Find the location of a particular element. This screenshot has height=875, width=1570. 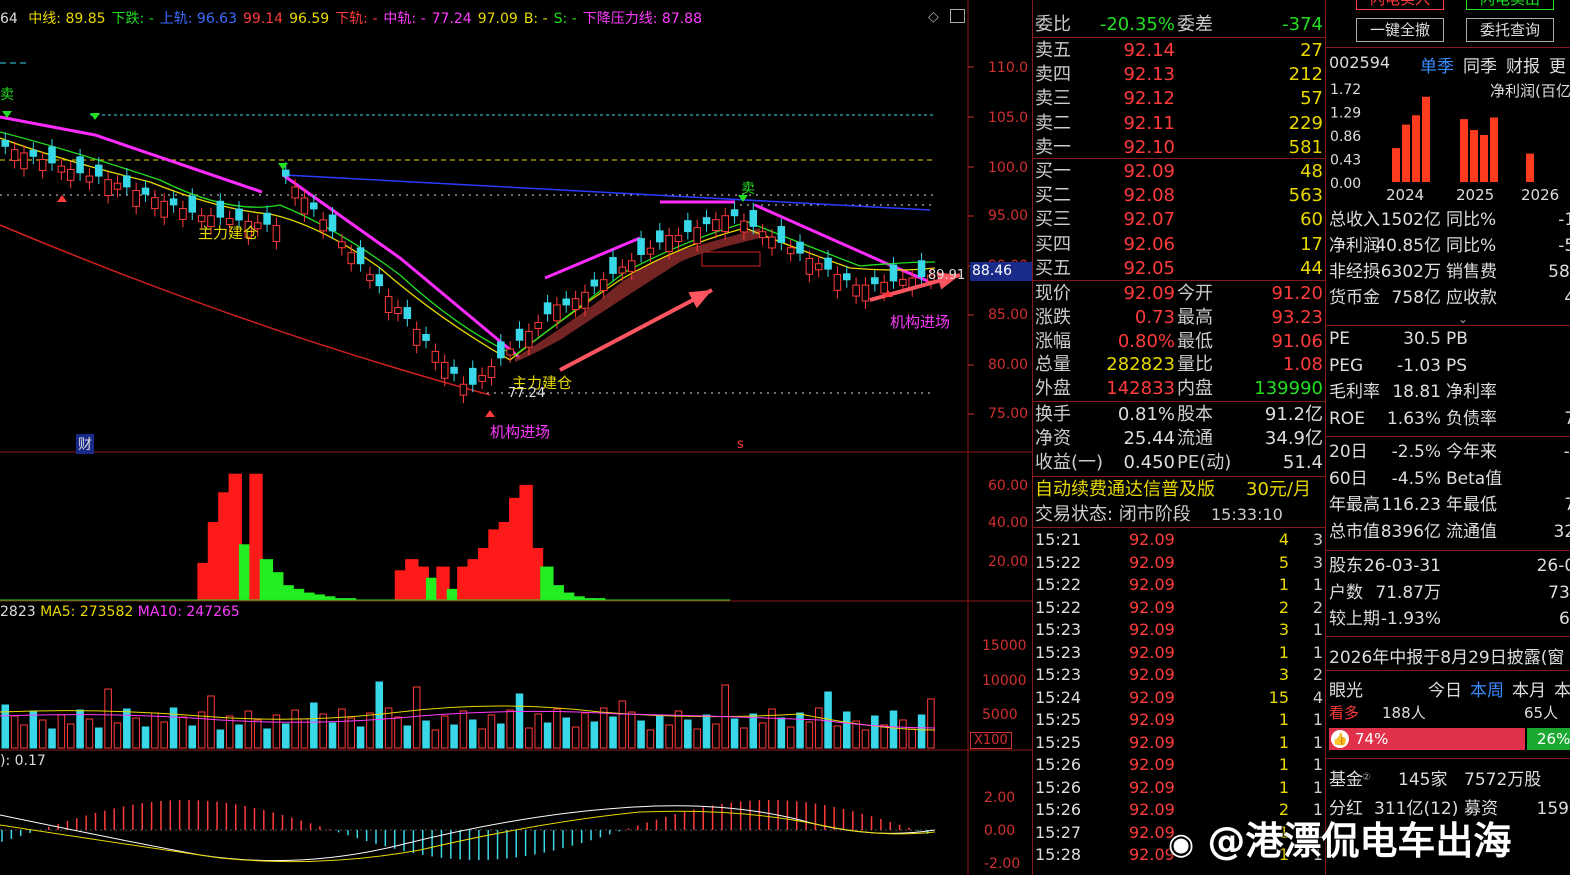

order-query-button: 委托查询 is located at coordinates (1510, 30).